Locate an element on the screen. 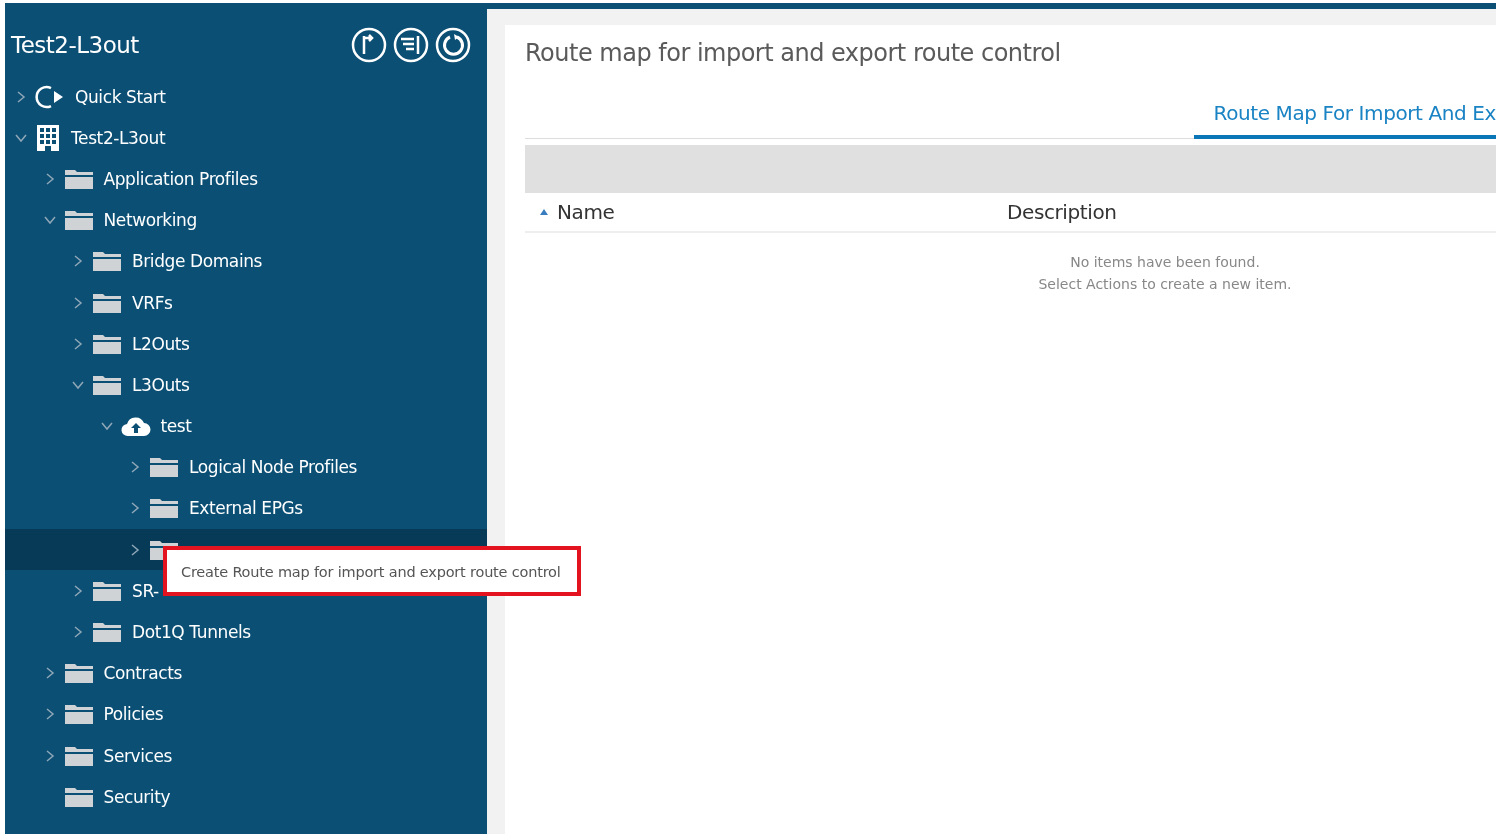 The image size is (1496, 834). tree-item-label: Contracts is located at coordinates (142, 673).